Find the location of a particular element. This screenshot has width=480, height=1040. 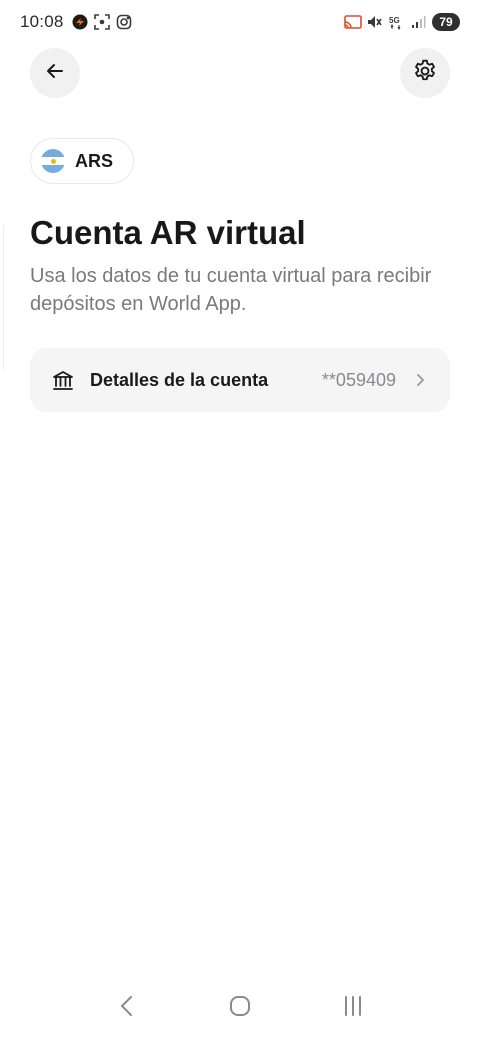

account-details-row: Detalles de la cuenta **059409 is located at coordinates (240, 380).